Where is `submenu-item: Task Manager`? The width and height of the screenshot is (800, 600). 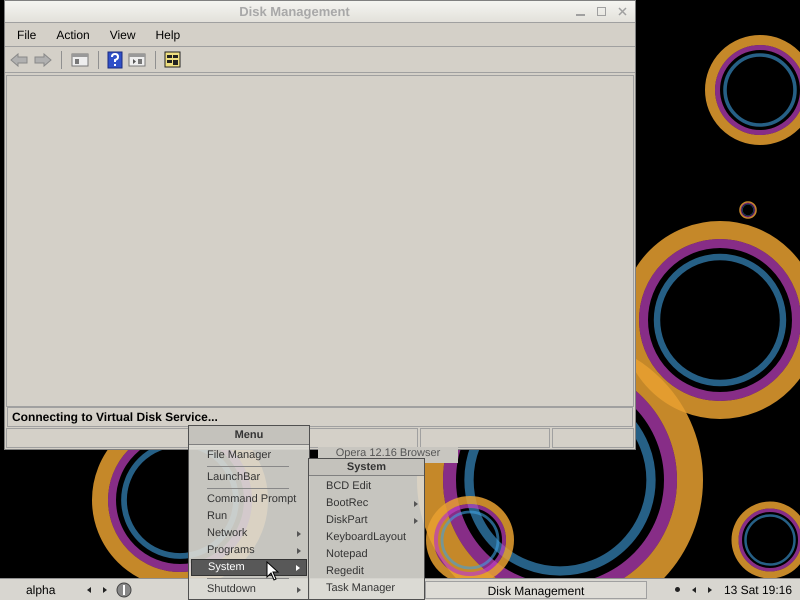
submenu-item: Task Manager is located at coordinates (366, 588).